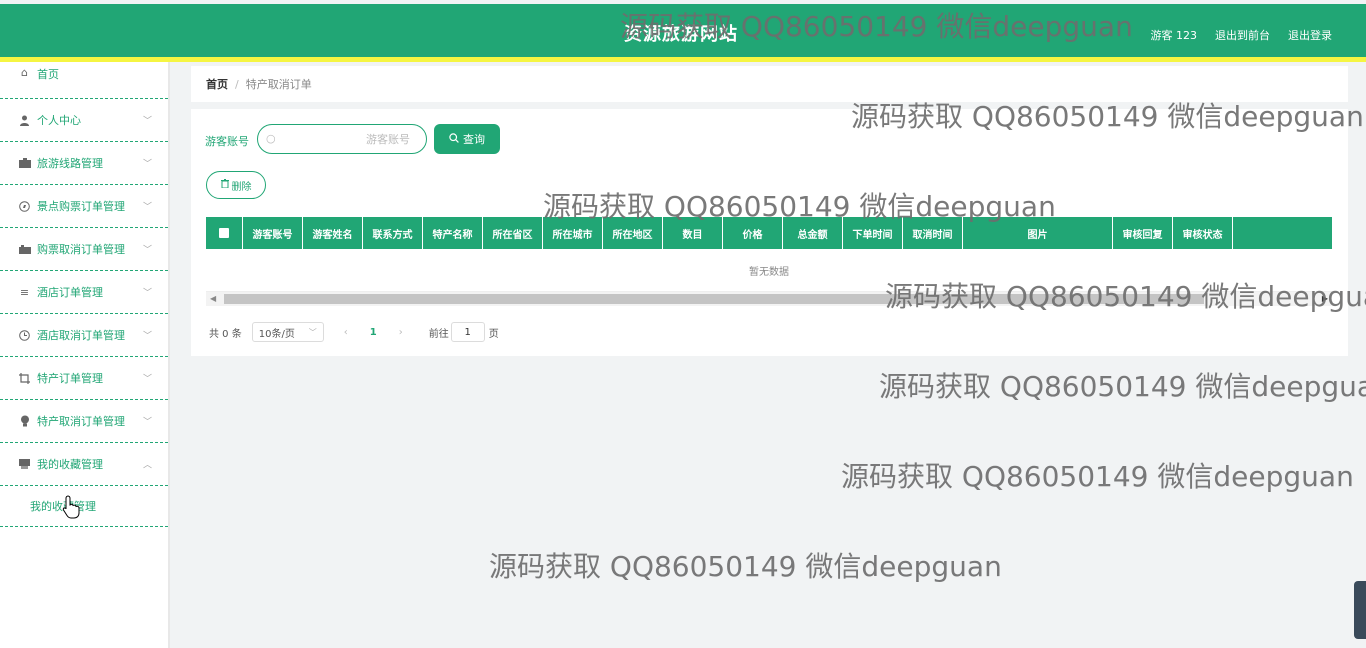  Describe the element at coordinates (70, 292) in the screenshot. I see `sidebar-item-label: 酒店订单管理` at that location.